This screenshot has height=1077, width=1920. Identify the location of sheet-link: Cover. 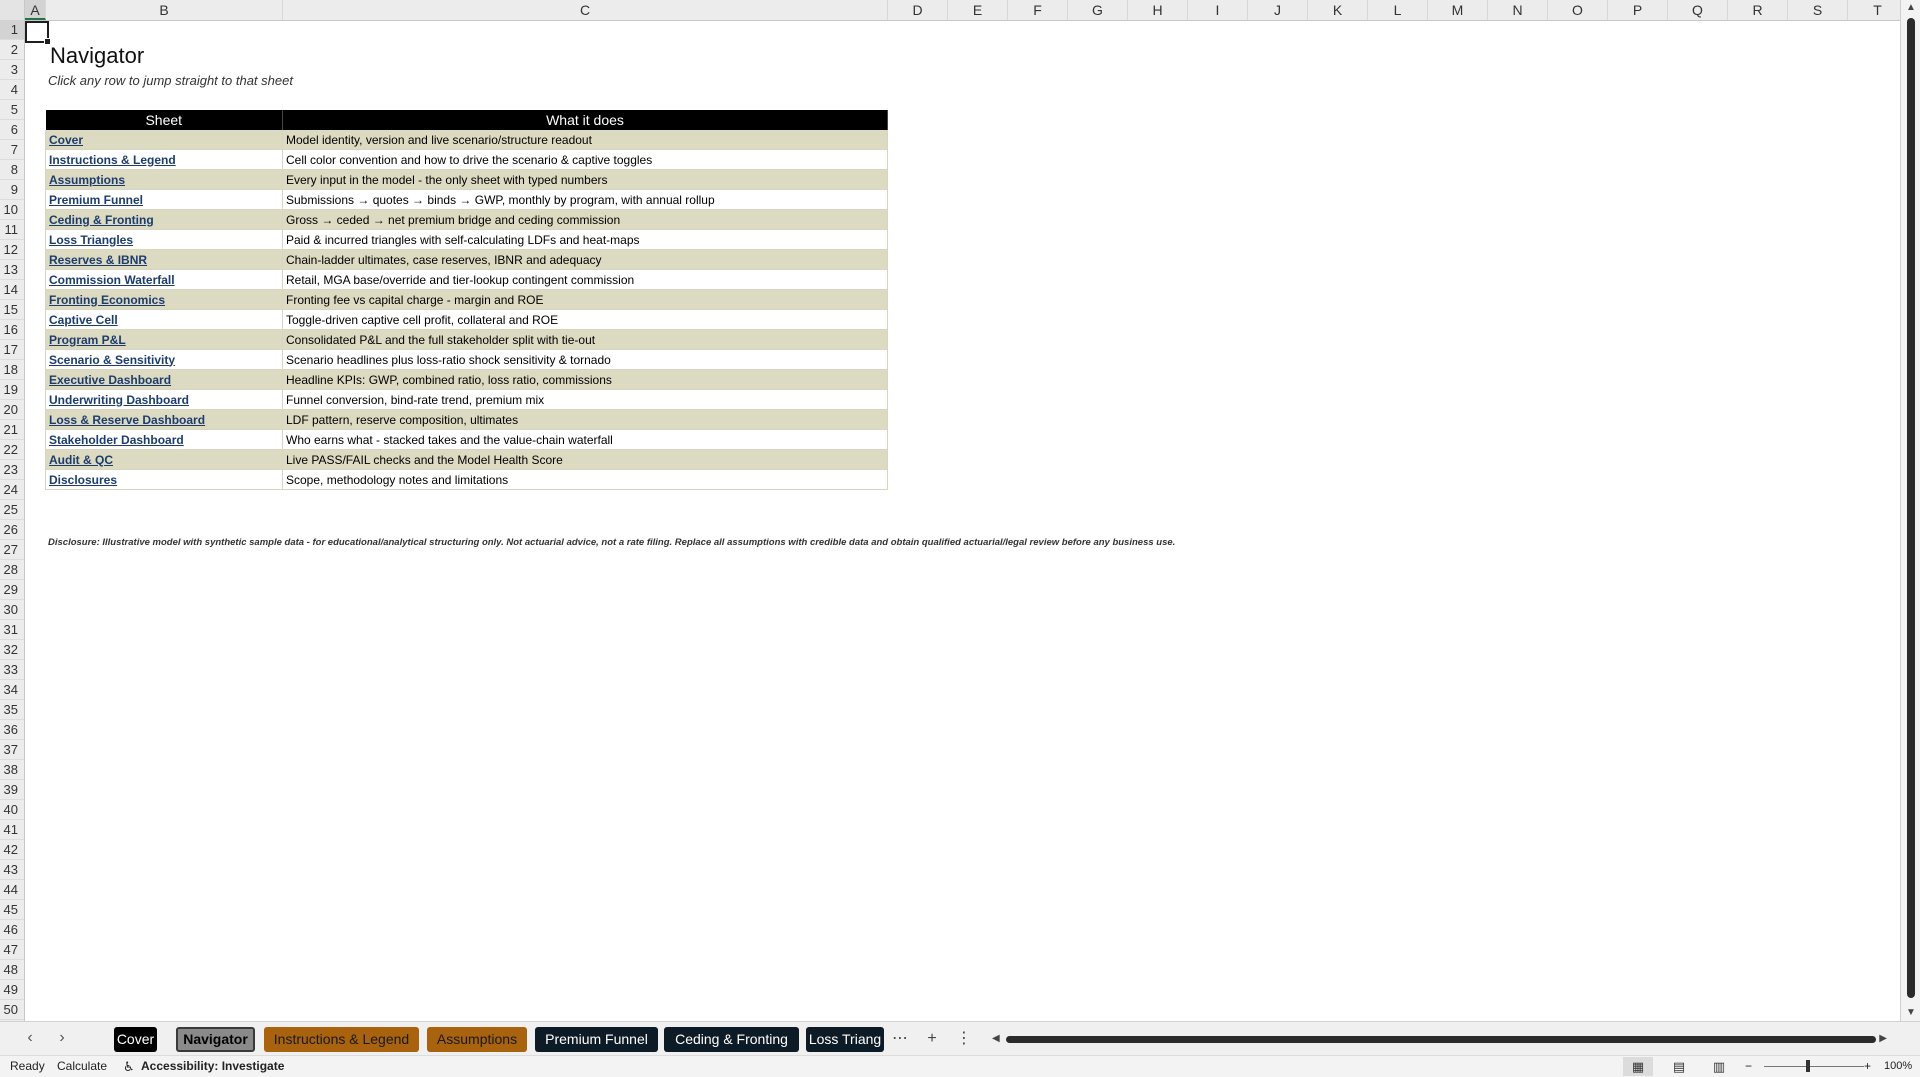
(66, 140).